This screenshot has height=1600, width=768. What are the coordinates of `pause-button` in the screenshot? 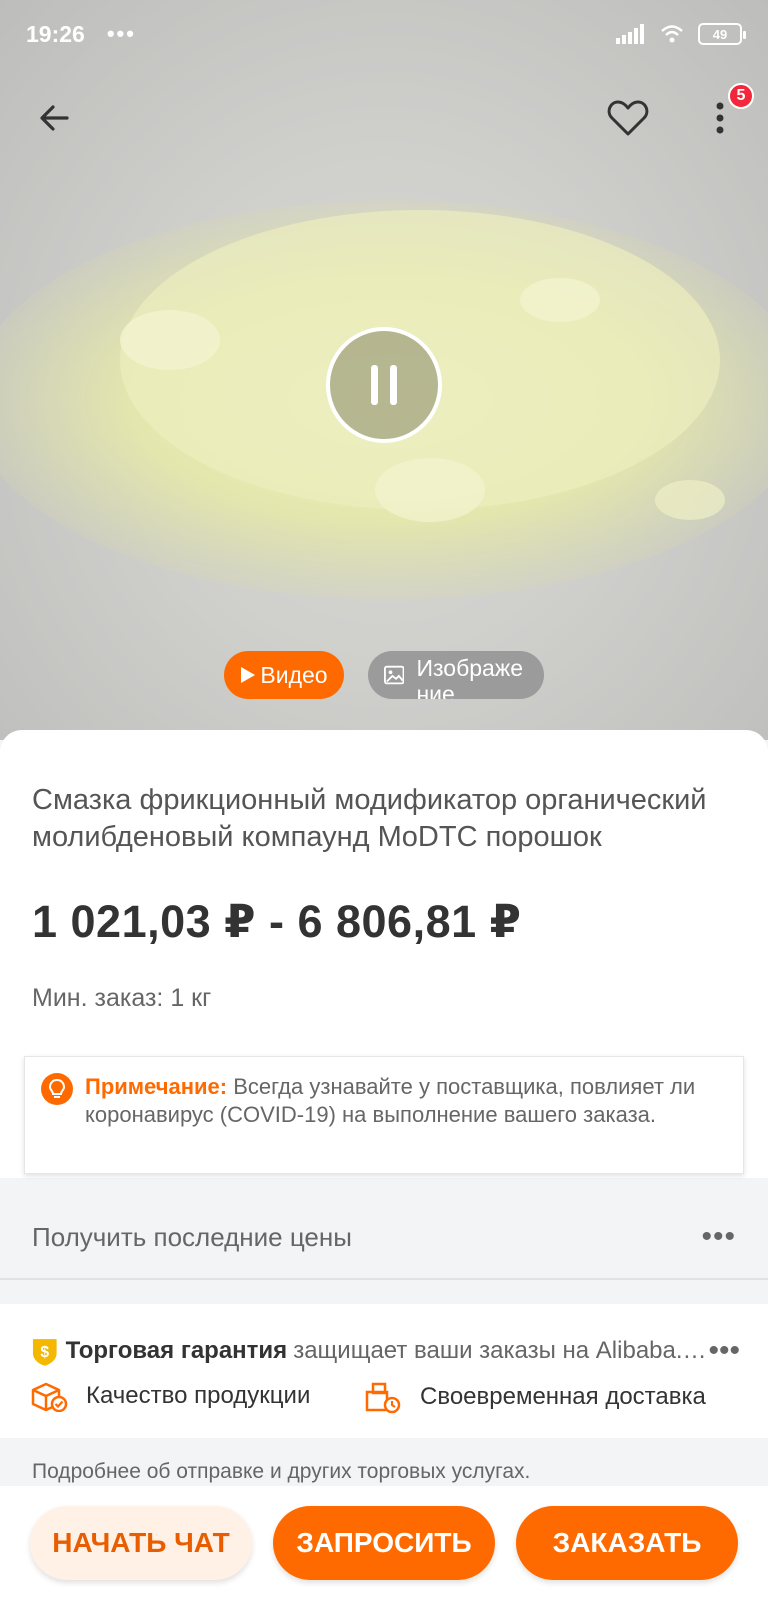 It's located at (384, 385).